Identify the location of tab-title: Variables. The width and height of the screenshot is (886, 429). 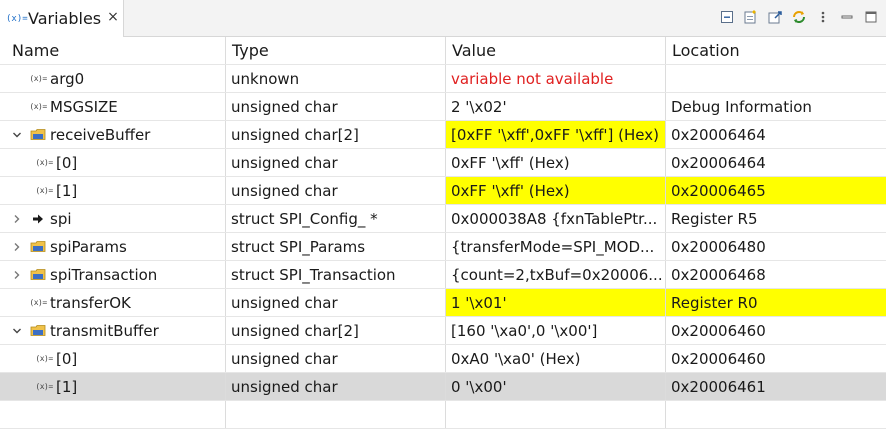
(65, 18).